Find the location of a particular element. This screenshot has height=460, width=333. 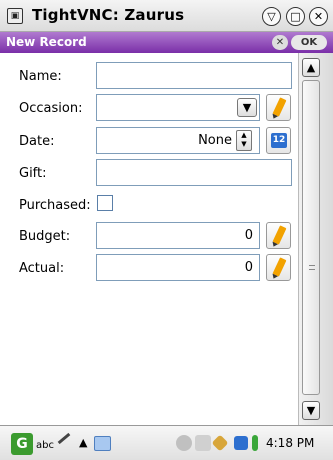

actual-value: 0 is located at coordinates (248, 267).